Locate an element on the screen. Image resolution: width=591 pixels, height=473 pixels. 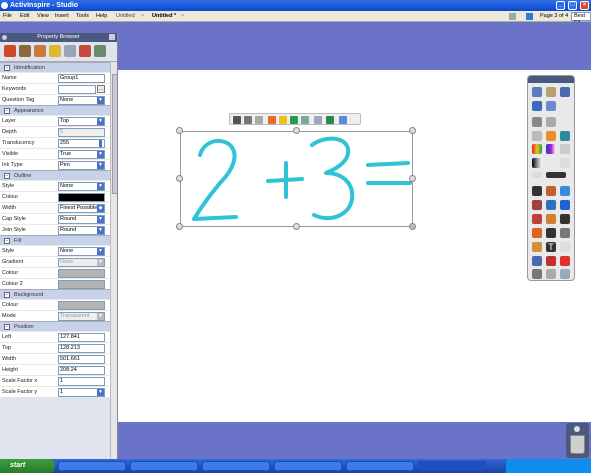
menu-file: File is located at coordinates (7, 16).